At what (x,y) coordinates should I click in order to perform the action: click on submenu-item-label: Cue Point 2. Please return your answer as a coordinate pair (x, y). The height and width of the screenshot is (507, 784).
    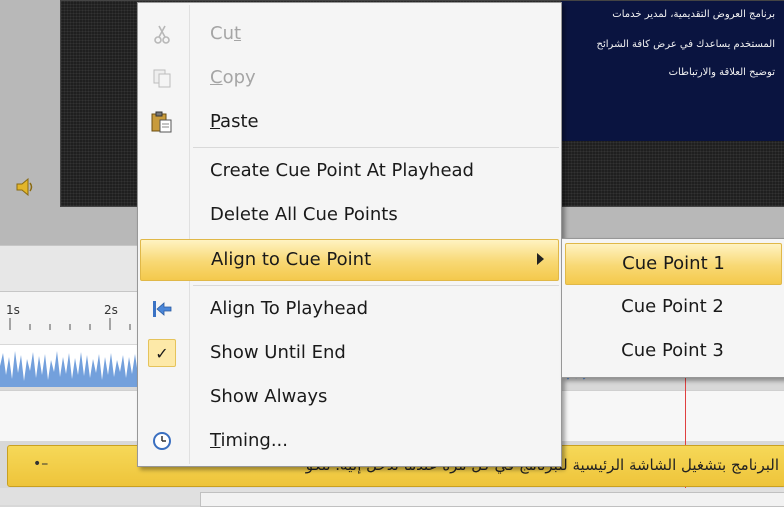
    Looking at the image, I should click on (672, 306).